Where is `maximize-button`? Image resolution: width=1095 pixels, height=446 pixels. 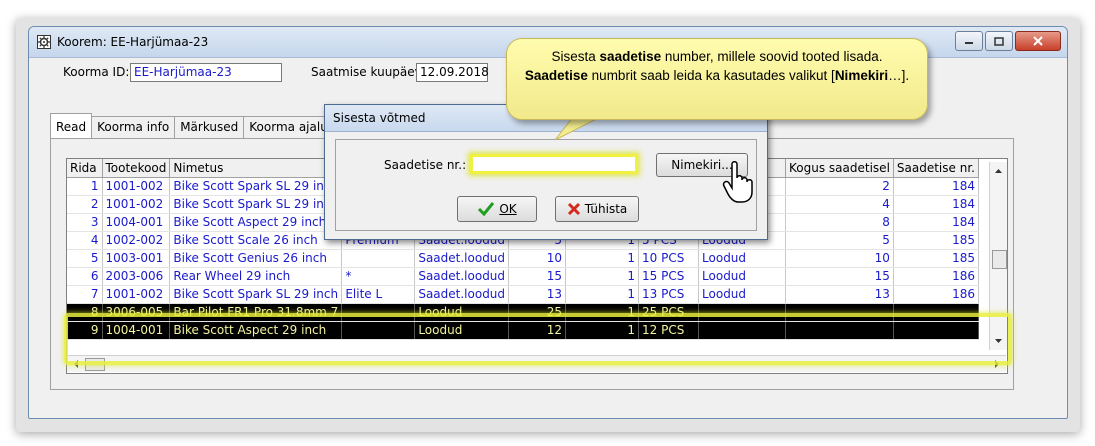
maximize-button is located at coordinates (999, 41).